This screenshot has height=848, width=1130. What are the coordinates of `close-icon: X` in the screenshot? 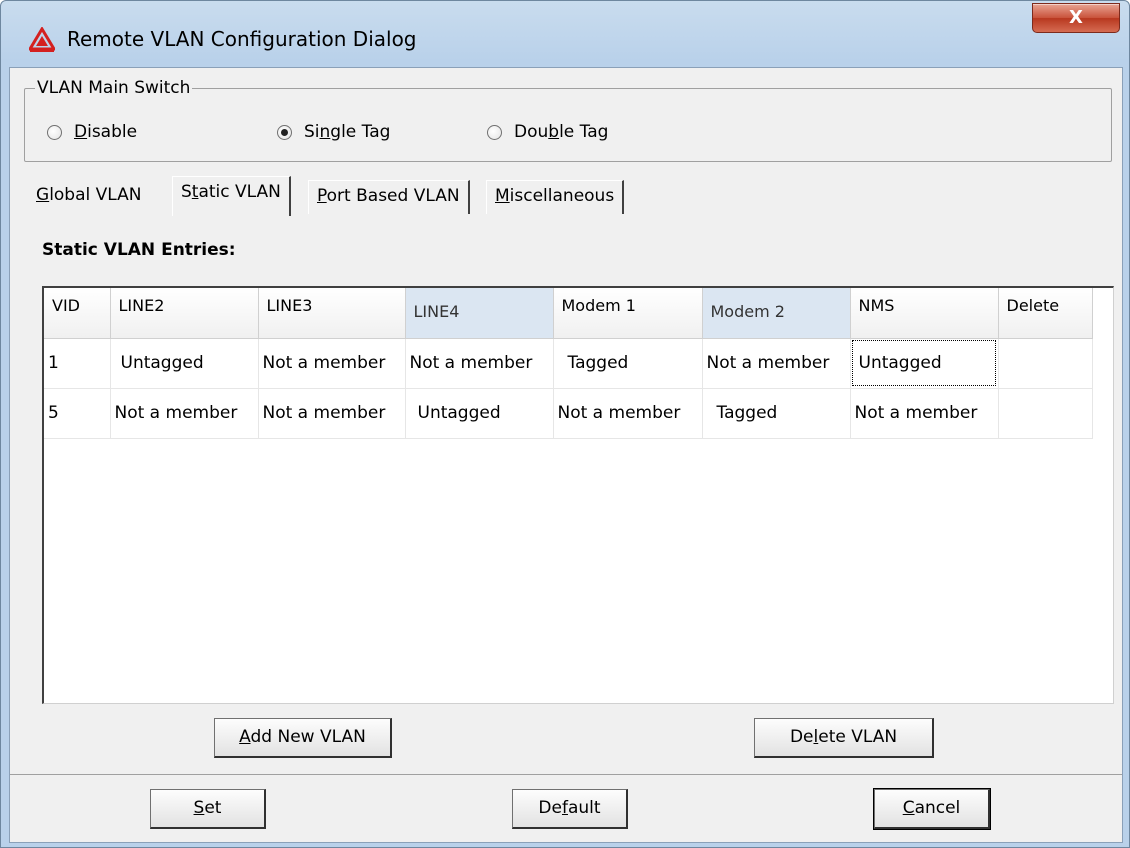 It's located at (1076, 17).